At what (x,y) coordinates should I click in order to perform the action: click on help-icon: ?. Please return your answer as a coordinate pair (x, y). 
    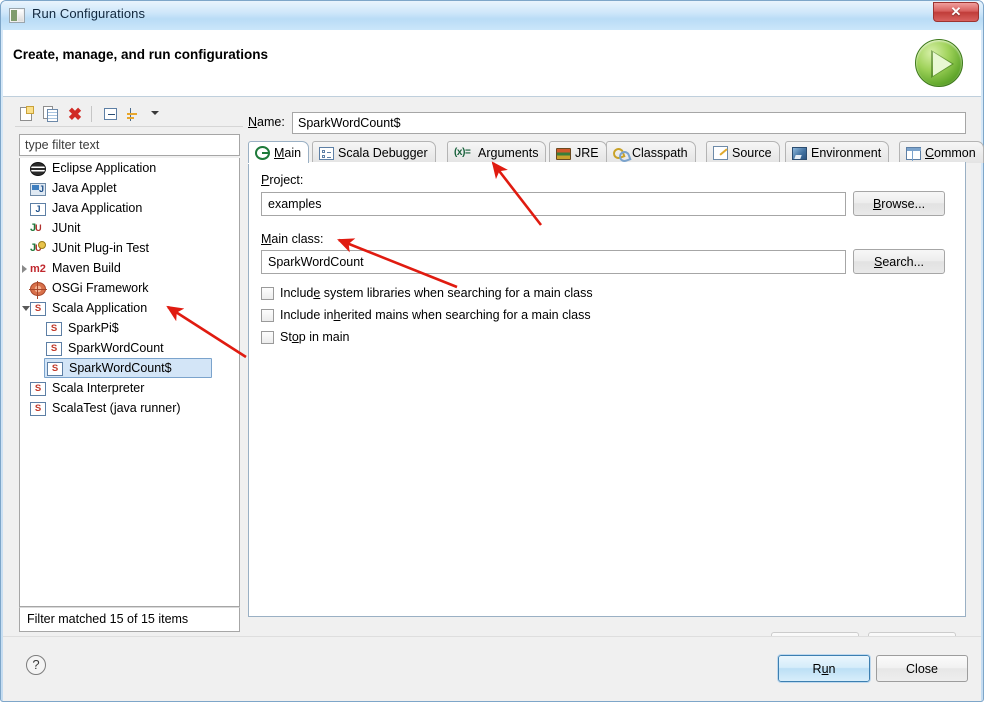
    Looking at the image, I should click on (36, 665).